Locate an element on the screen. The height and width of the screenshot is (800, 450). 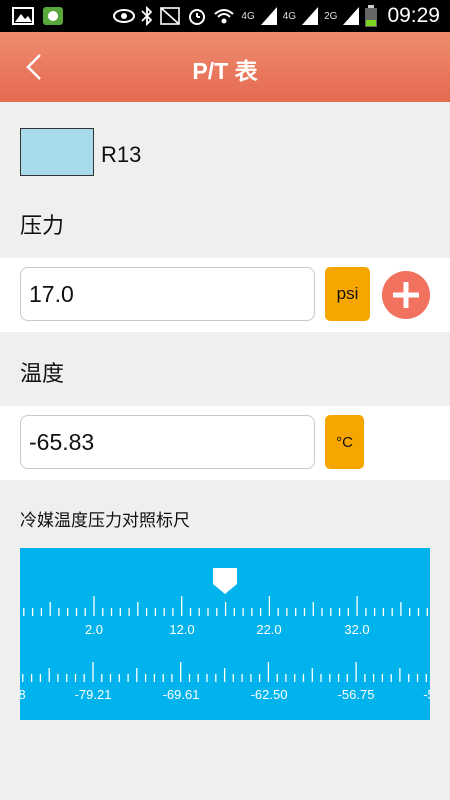
add-icon is located at coordinates (406, 295).